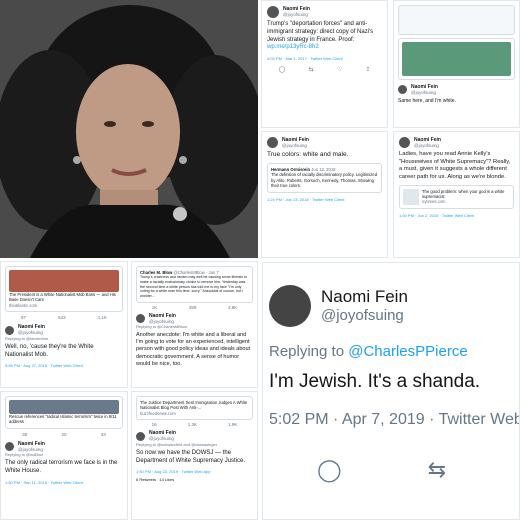  I want to click on reply-count: 16, so click(154, 424).